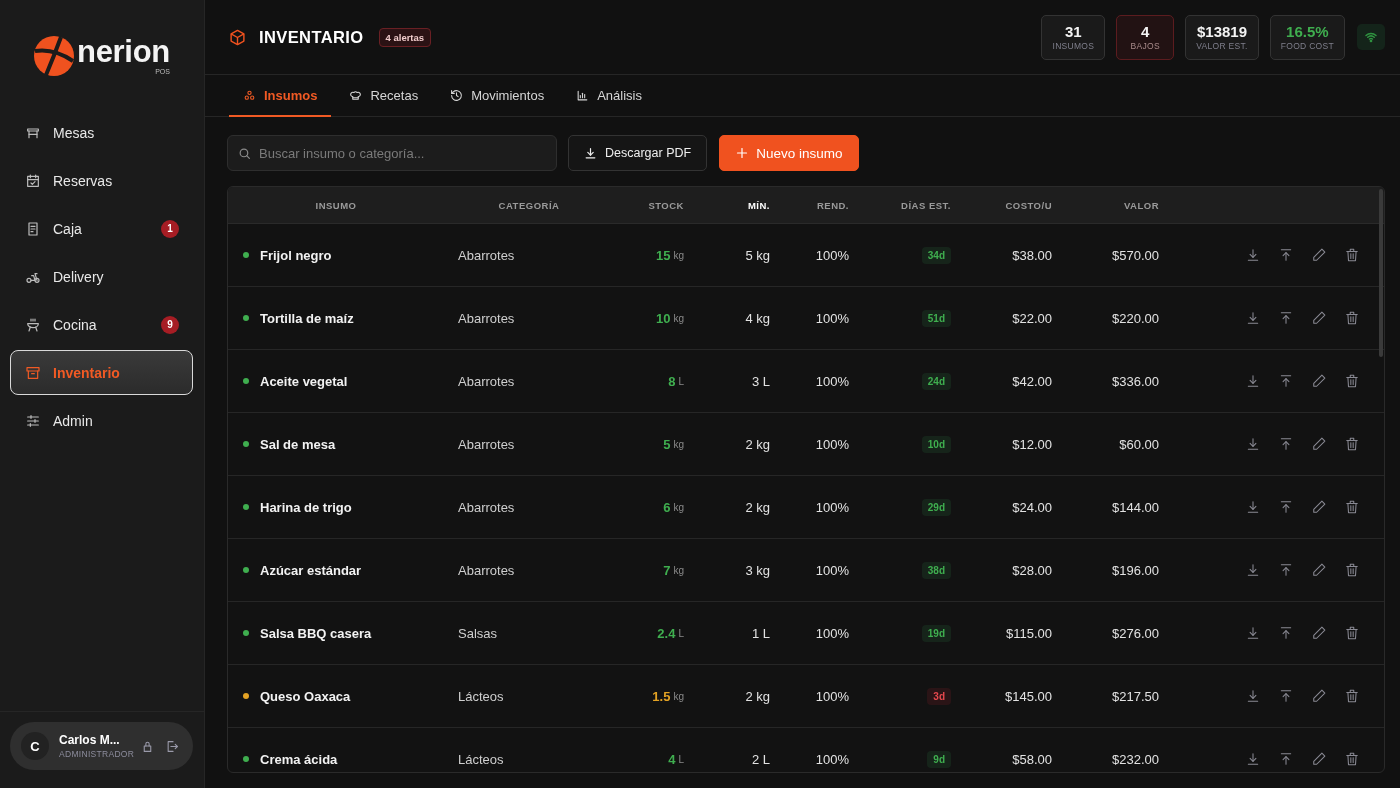 The width and height of the screenshot is (1400, 788). Describe the element at coordinates (672, 759) in the screenshot. I see `stock-value: 4` at that location.